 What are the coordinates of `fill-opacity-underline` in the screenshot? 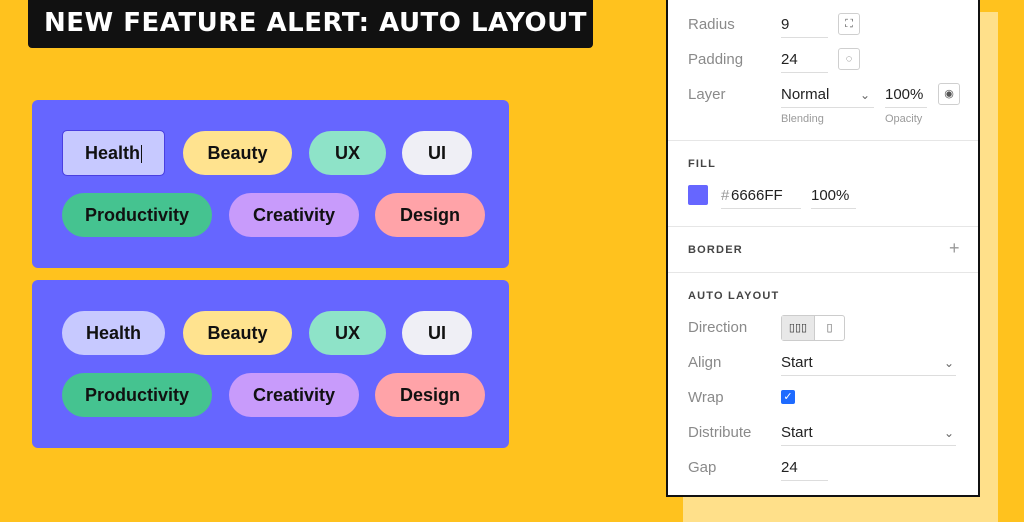 It's located at (833, 208).